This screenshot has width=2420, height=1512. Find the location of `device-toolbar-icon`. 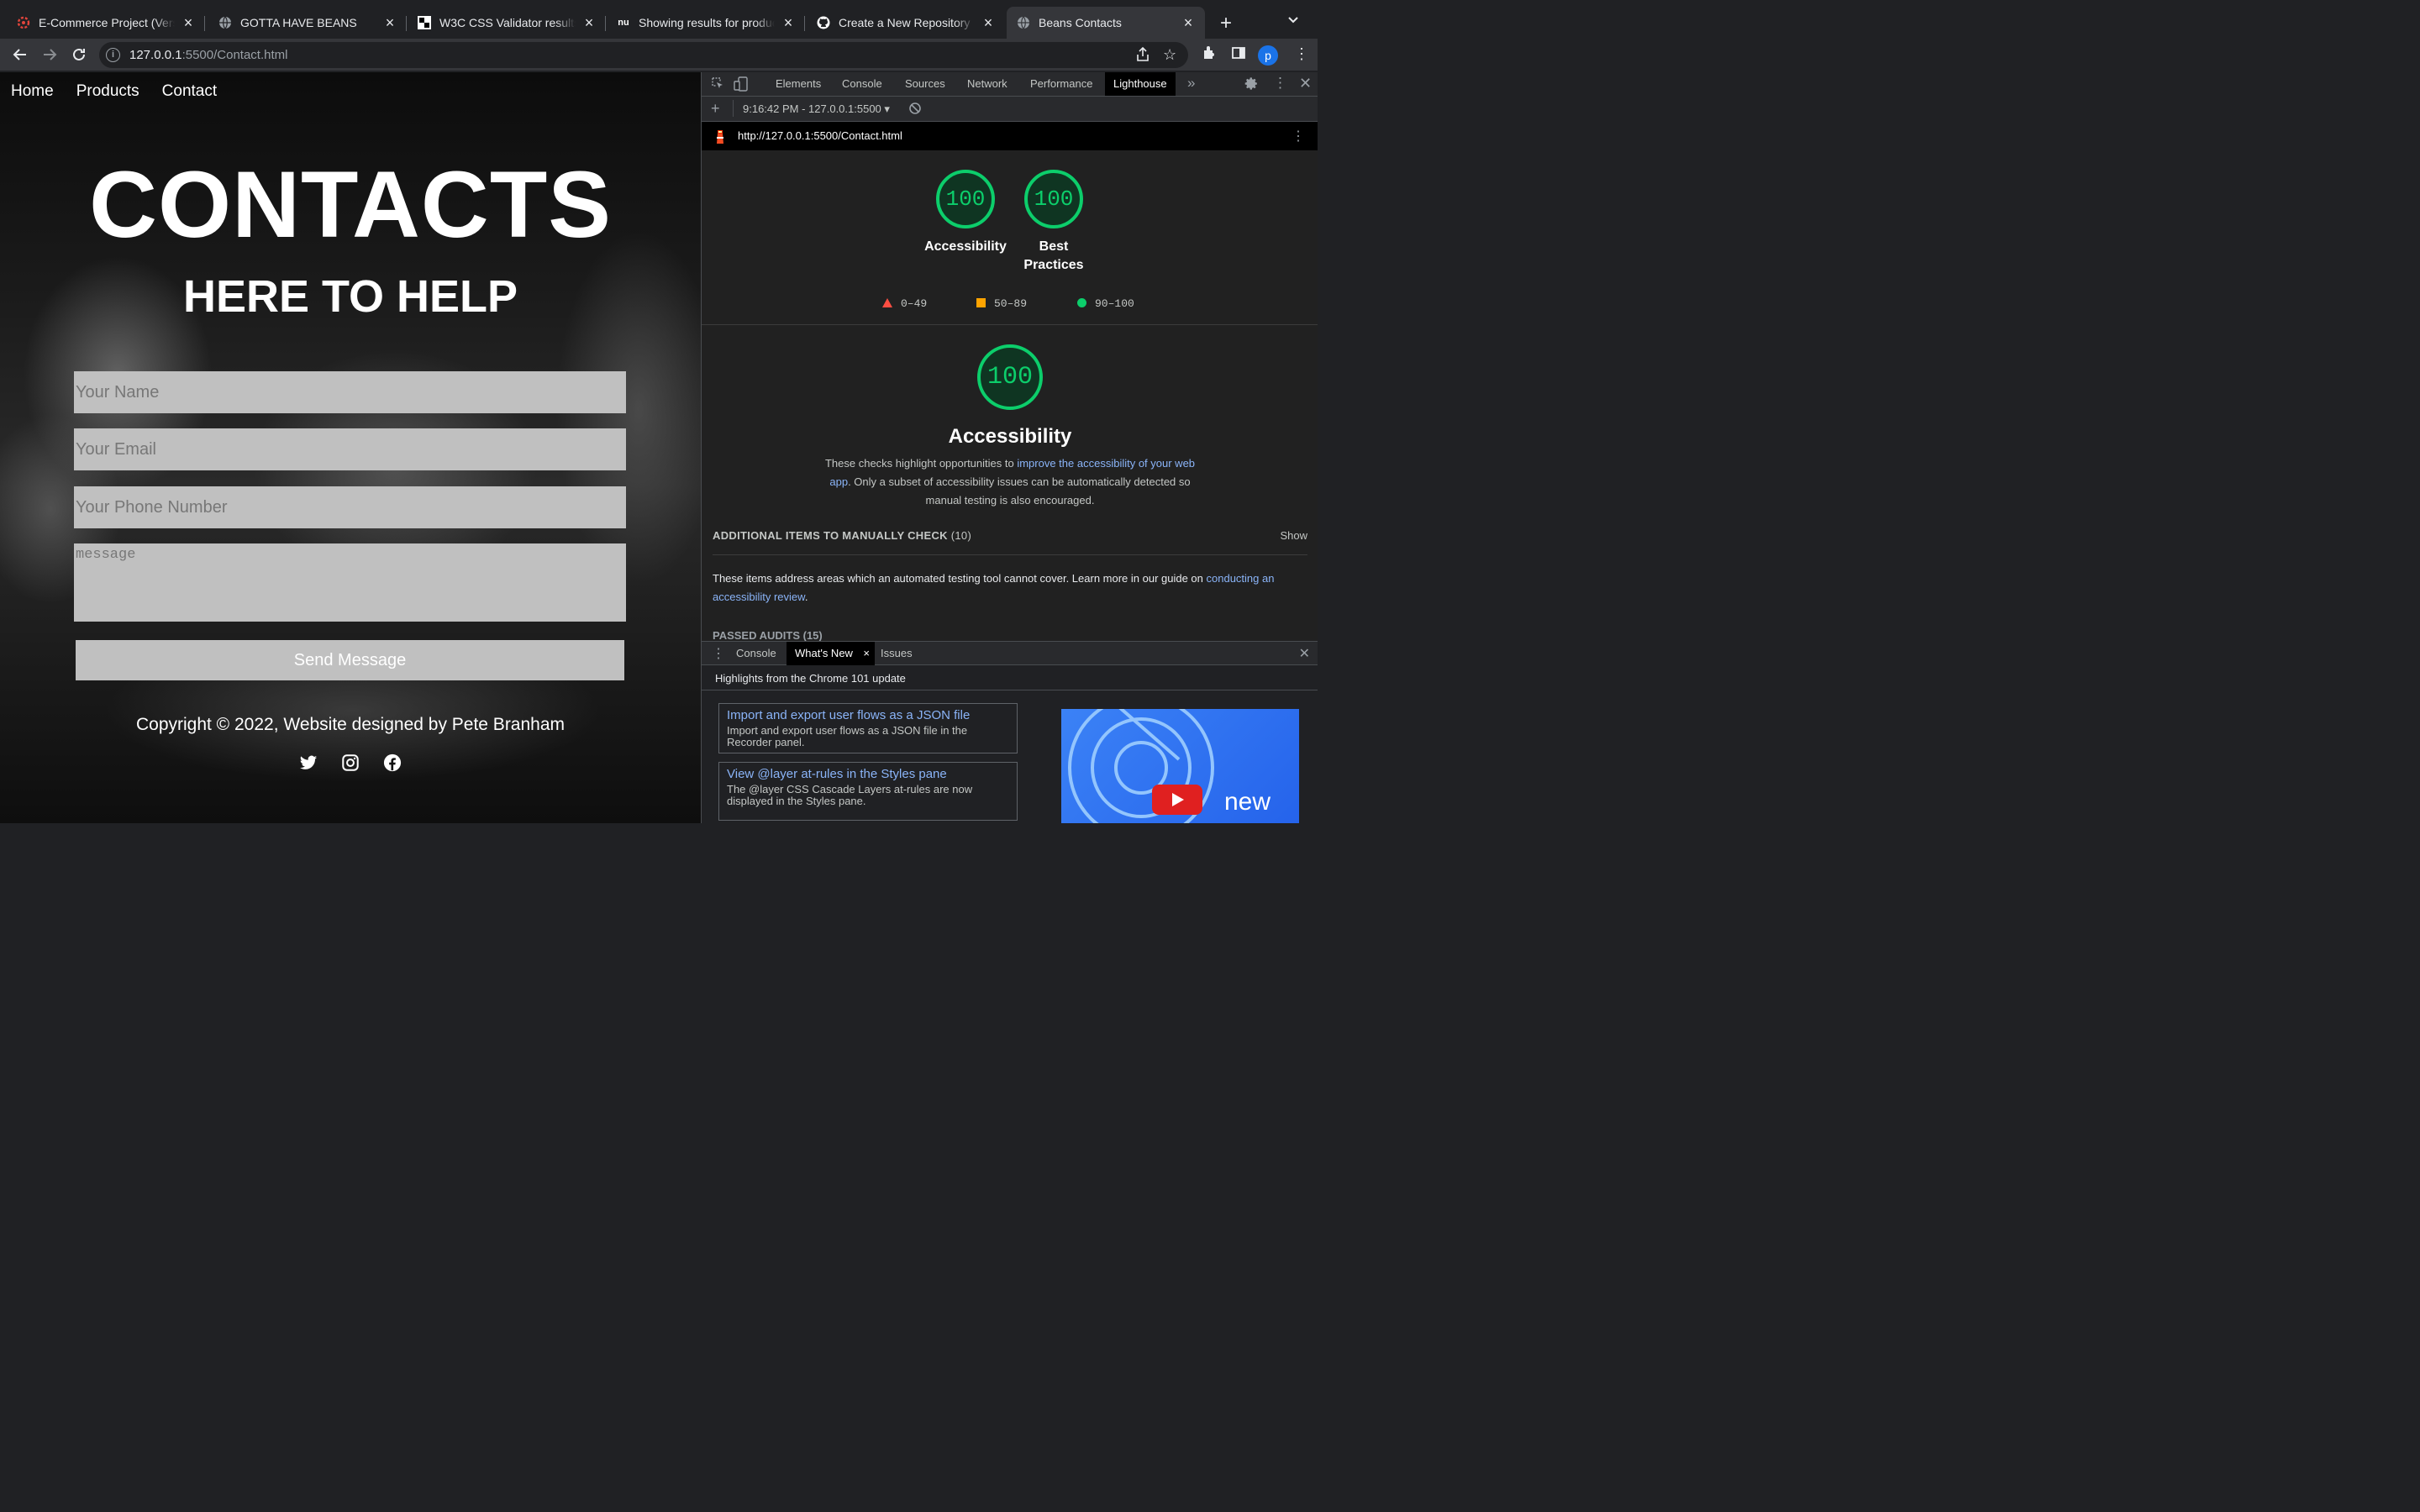

device-toolbar-icon is located at coordinates (741, 86).